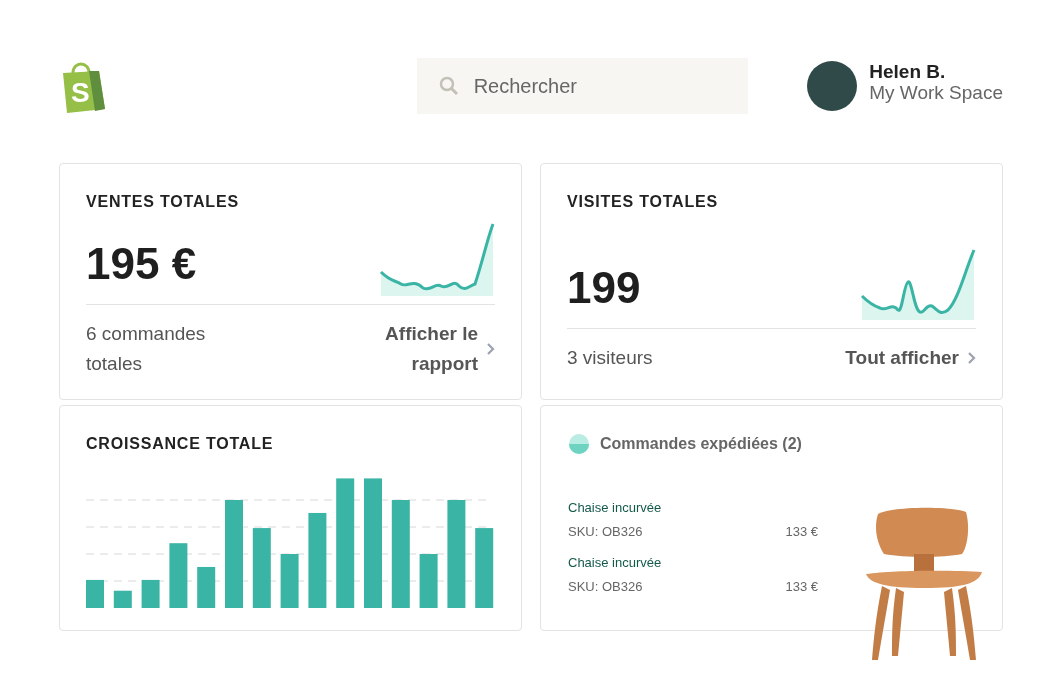  Describe the element at coordinates (910, 358) in the screenshot. I see `report-link: Tout afficher` at that location.